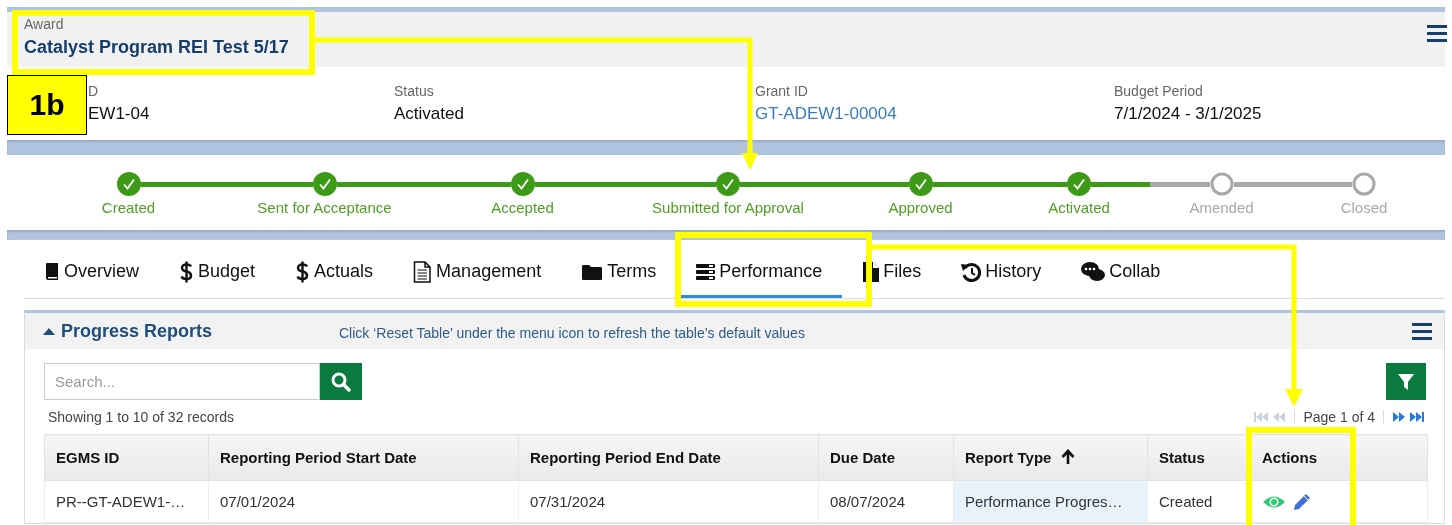 This screenshot has width=1452, height=525. What do you see at coordinates (728, 207) in the screenshot?
I see `step-label: Submitted for Approval` at bounding box center [728, 207].